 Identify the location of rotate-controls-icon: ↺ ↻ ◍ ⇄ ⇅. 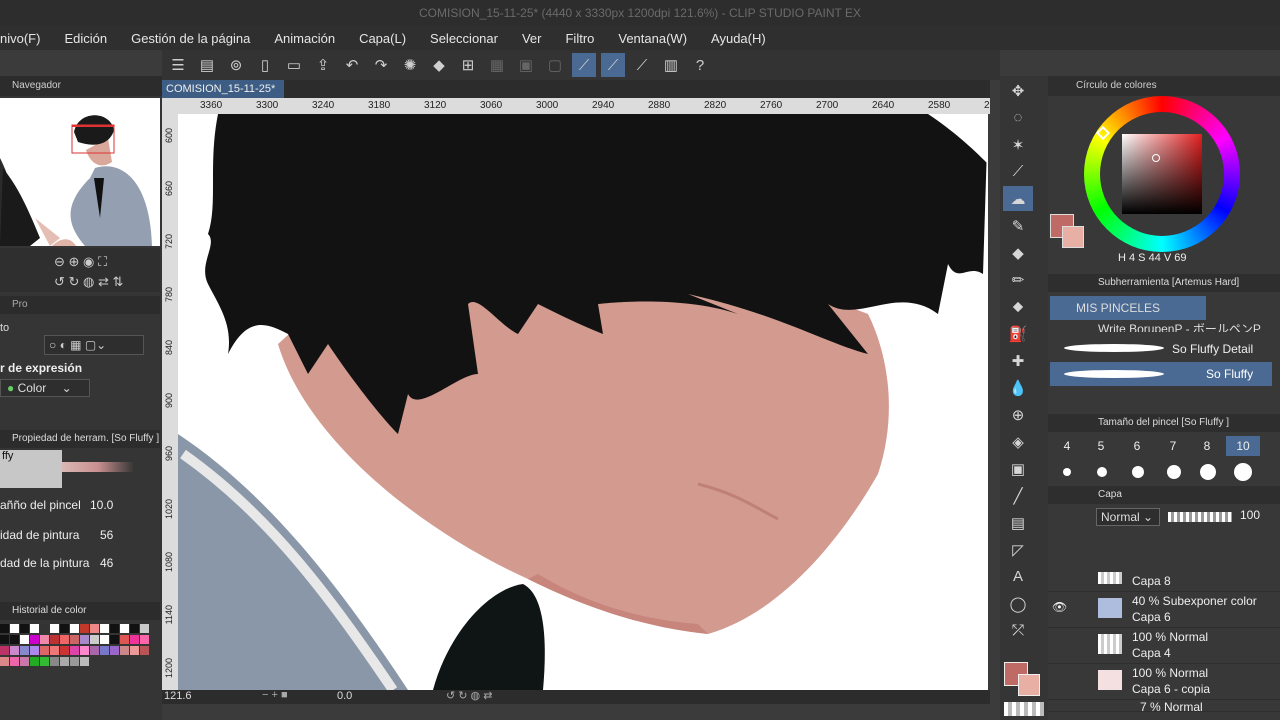
(88, 282).